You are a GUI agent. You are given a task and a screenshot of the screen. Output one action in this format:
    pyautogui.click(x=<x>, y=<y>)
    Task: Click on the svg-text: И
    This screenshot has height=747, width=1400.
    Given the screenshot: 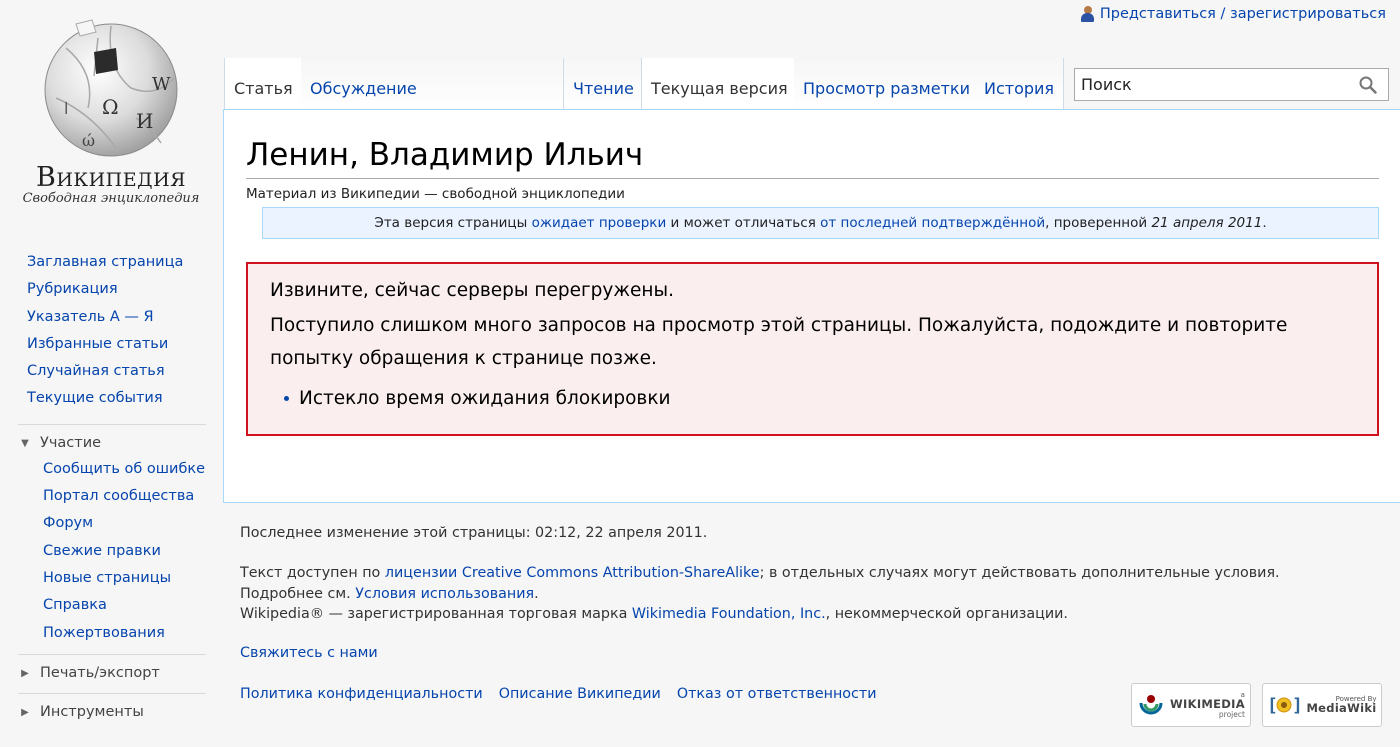 What is the action you would take?
    pyautogui.click(x=144, y=121)
    